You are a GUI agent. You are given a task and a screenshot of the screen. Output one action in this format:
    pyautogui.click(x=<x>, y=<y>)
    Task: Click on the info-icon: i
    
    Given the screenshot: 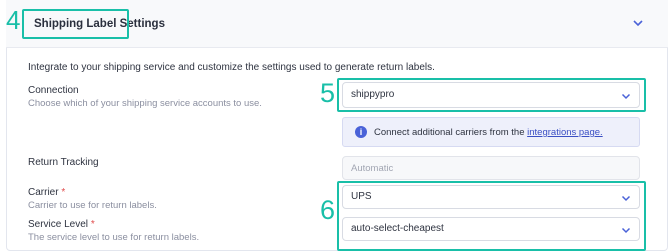 What is the action you would take?
    pyautogui.click(x=361, y=132)
    